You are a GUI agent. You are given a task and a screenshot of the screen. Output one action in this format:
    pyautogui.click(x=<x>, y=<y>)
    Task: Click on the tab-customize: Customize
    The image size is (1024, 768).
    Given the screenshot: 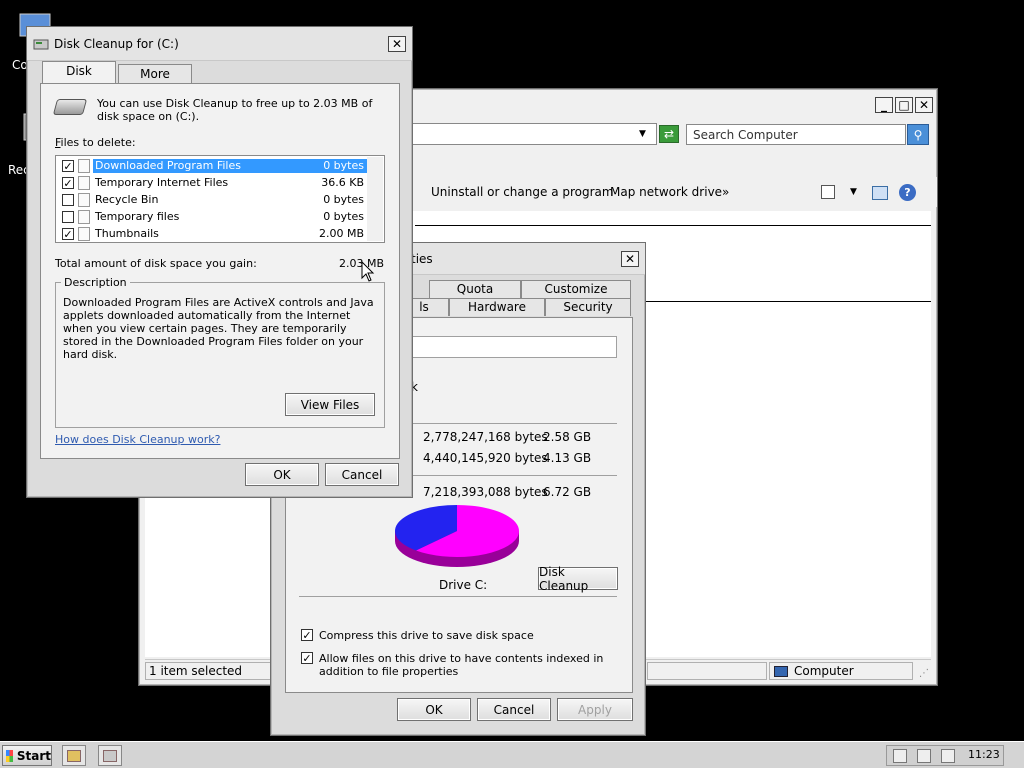 What is the action you would take?
    pyautogui.click(x=576, y=289)
    